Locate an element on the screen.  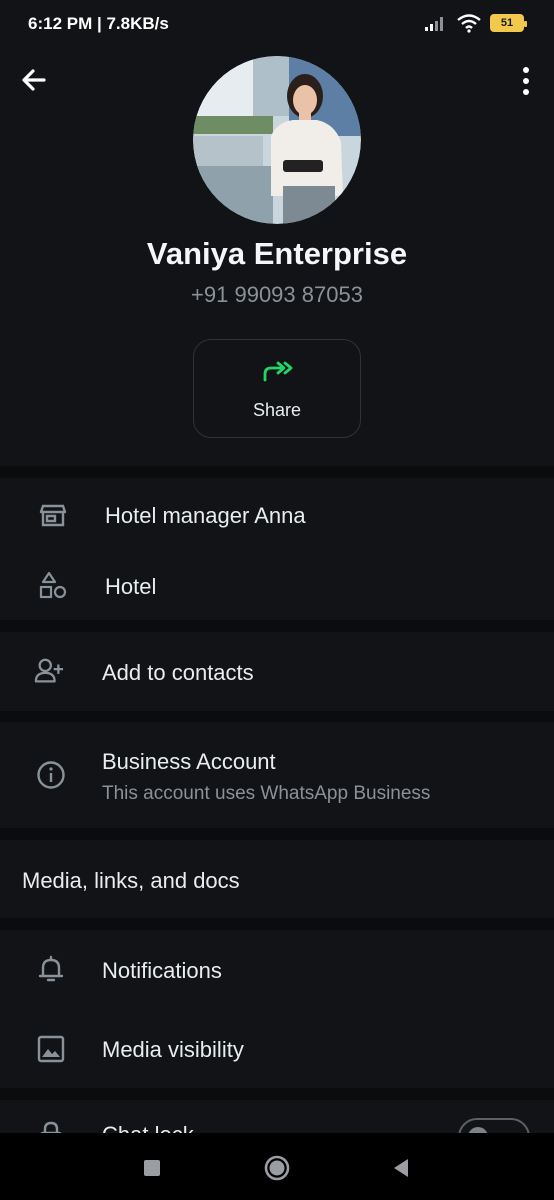
avatar is located at coordinates (277, 140).